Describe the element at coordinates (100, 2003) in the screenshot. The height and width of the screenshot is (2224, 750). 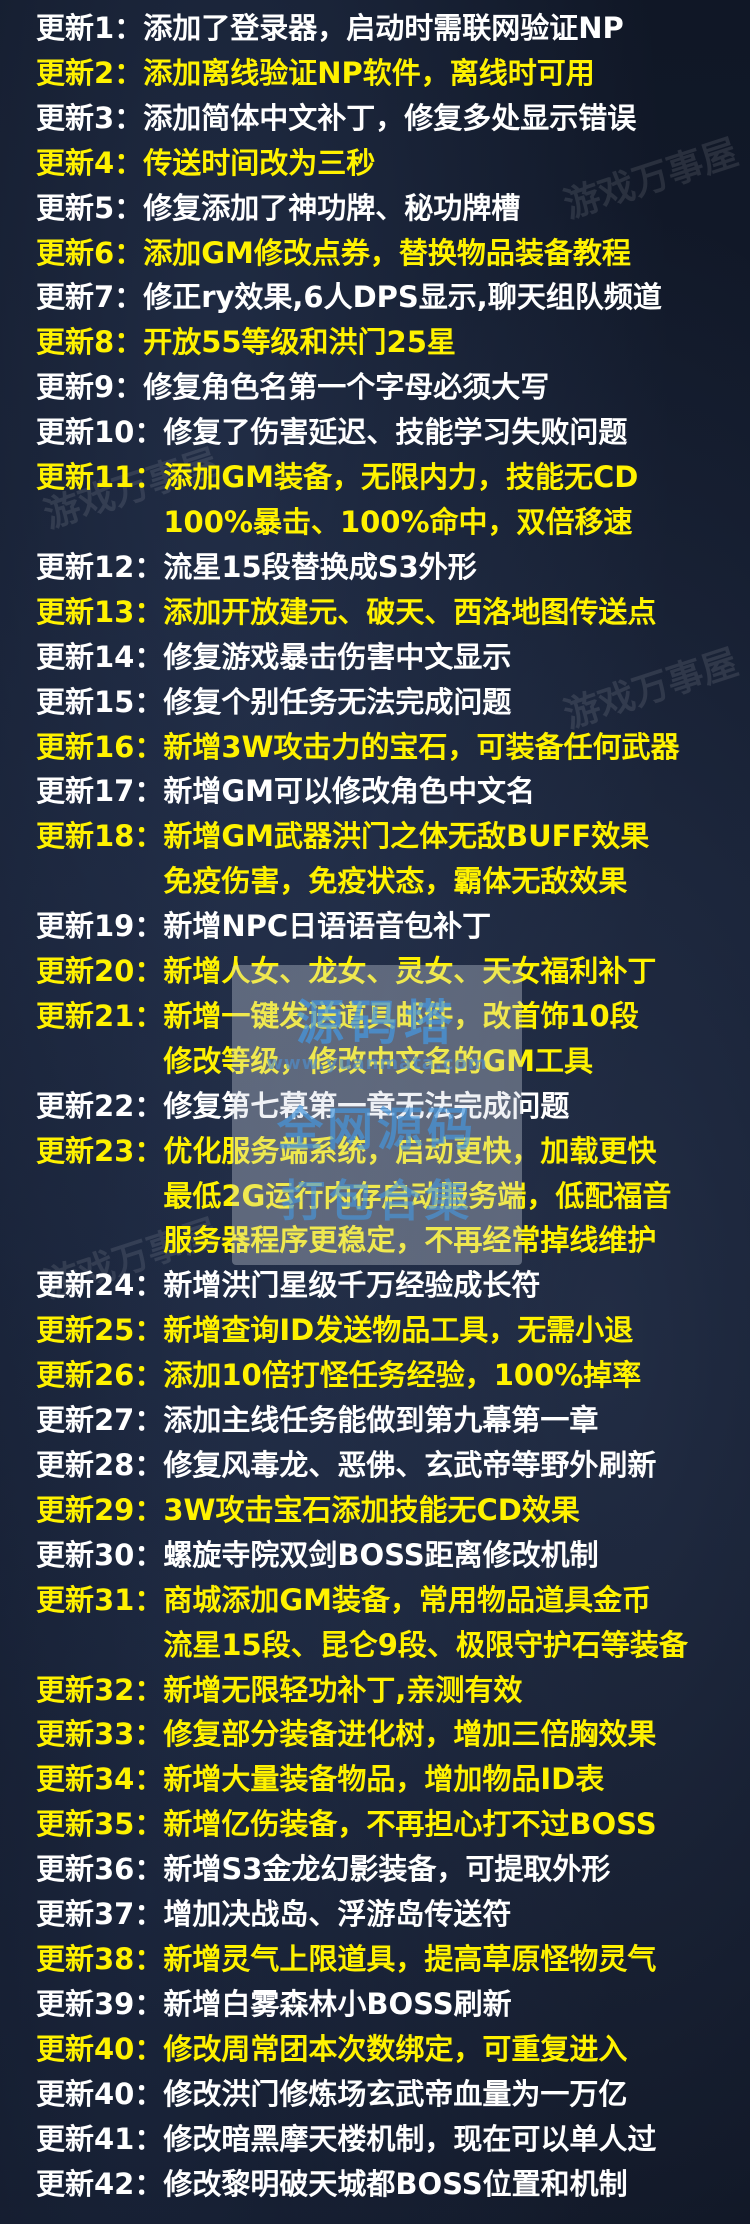
I see `update-label: 更新39：` at that location.